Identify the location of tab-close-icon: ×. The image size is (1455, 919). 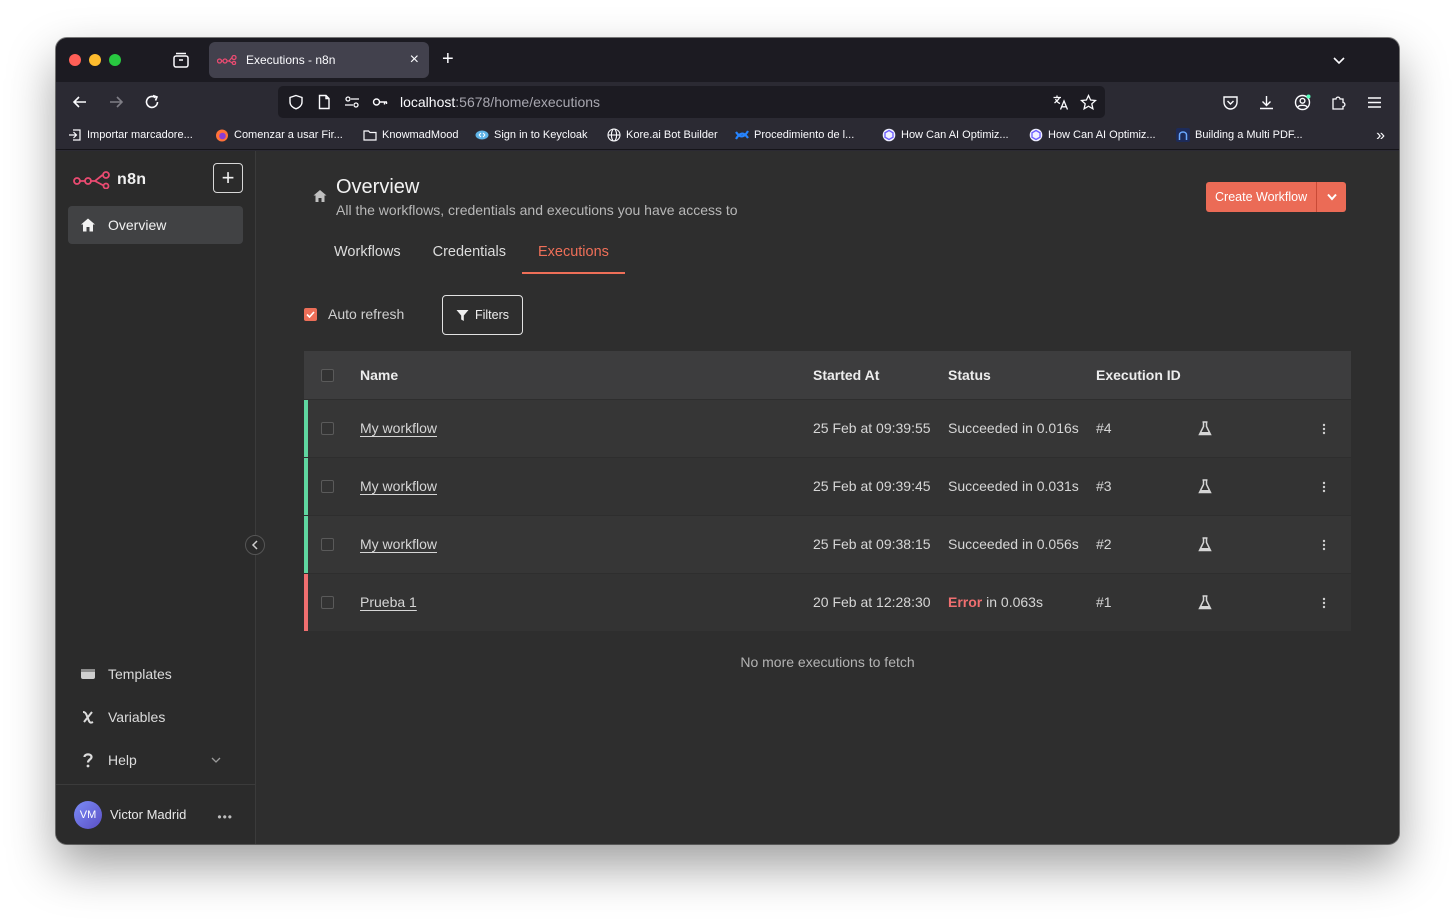
(414, 60).